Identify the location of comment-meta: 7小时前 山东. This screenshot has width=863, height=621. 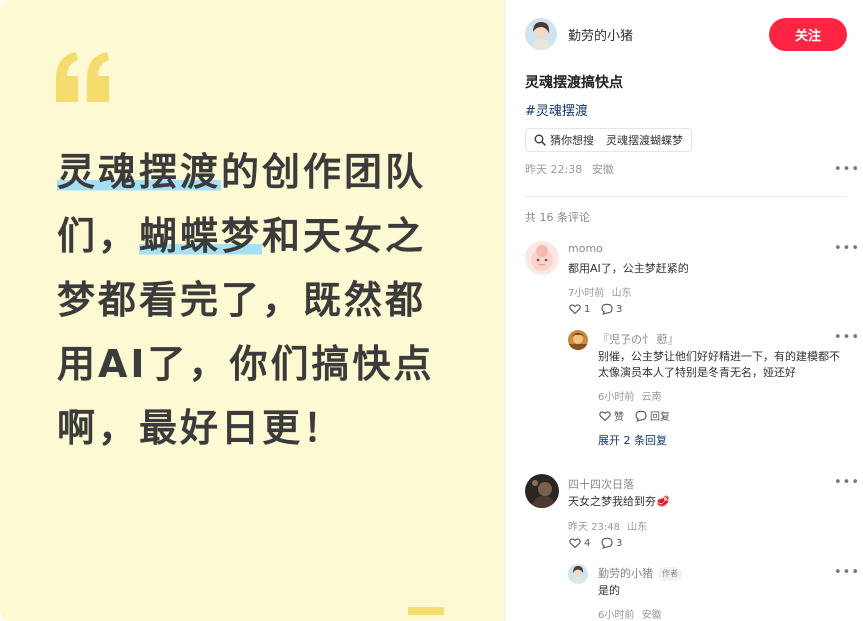
(600, 291).